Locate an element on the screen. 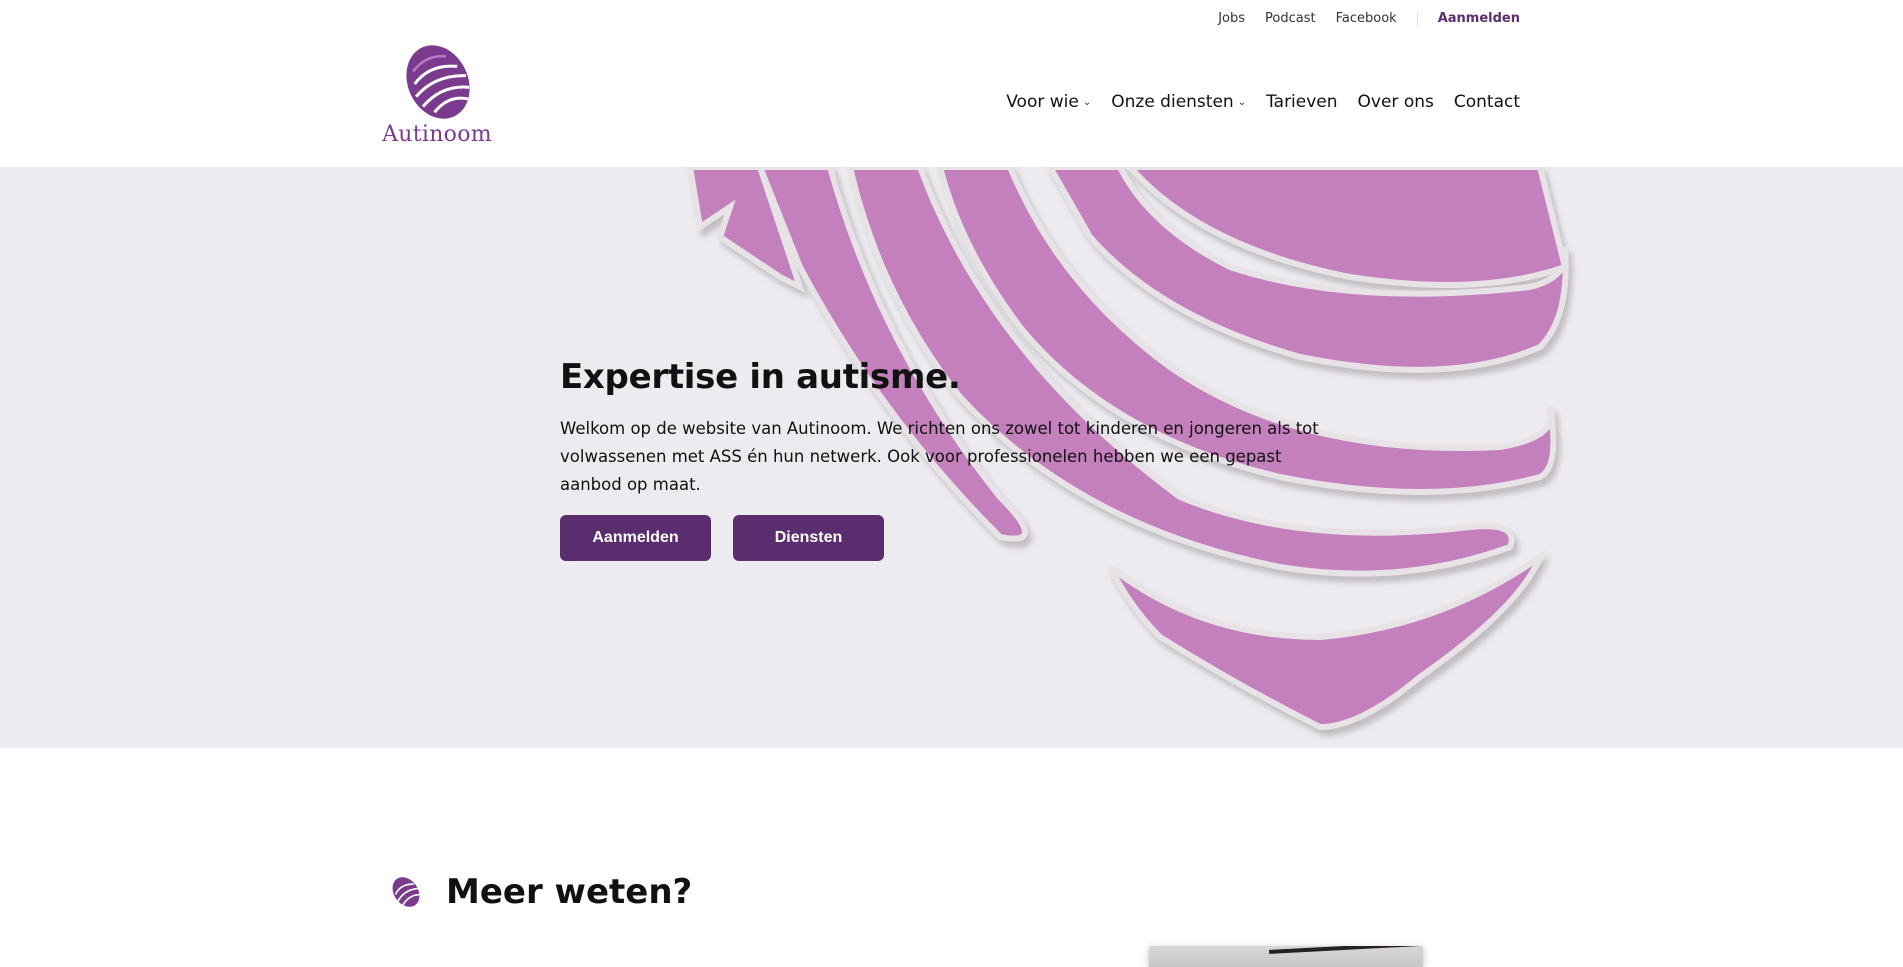 The width and height of the screenshot is (1903, 967). nav-item-over-ons: Over ons is located at coordinates (1396, 102).